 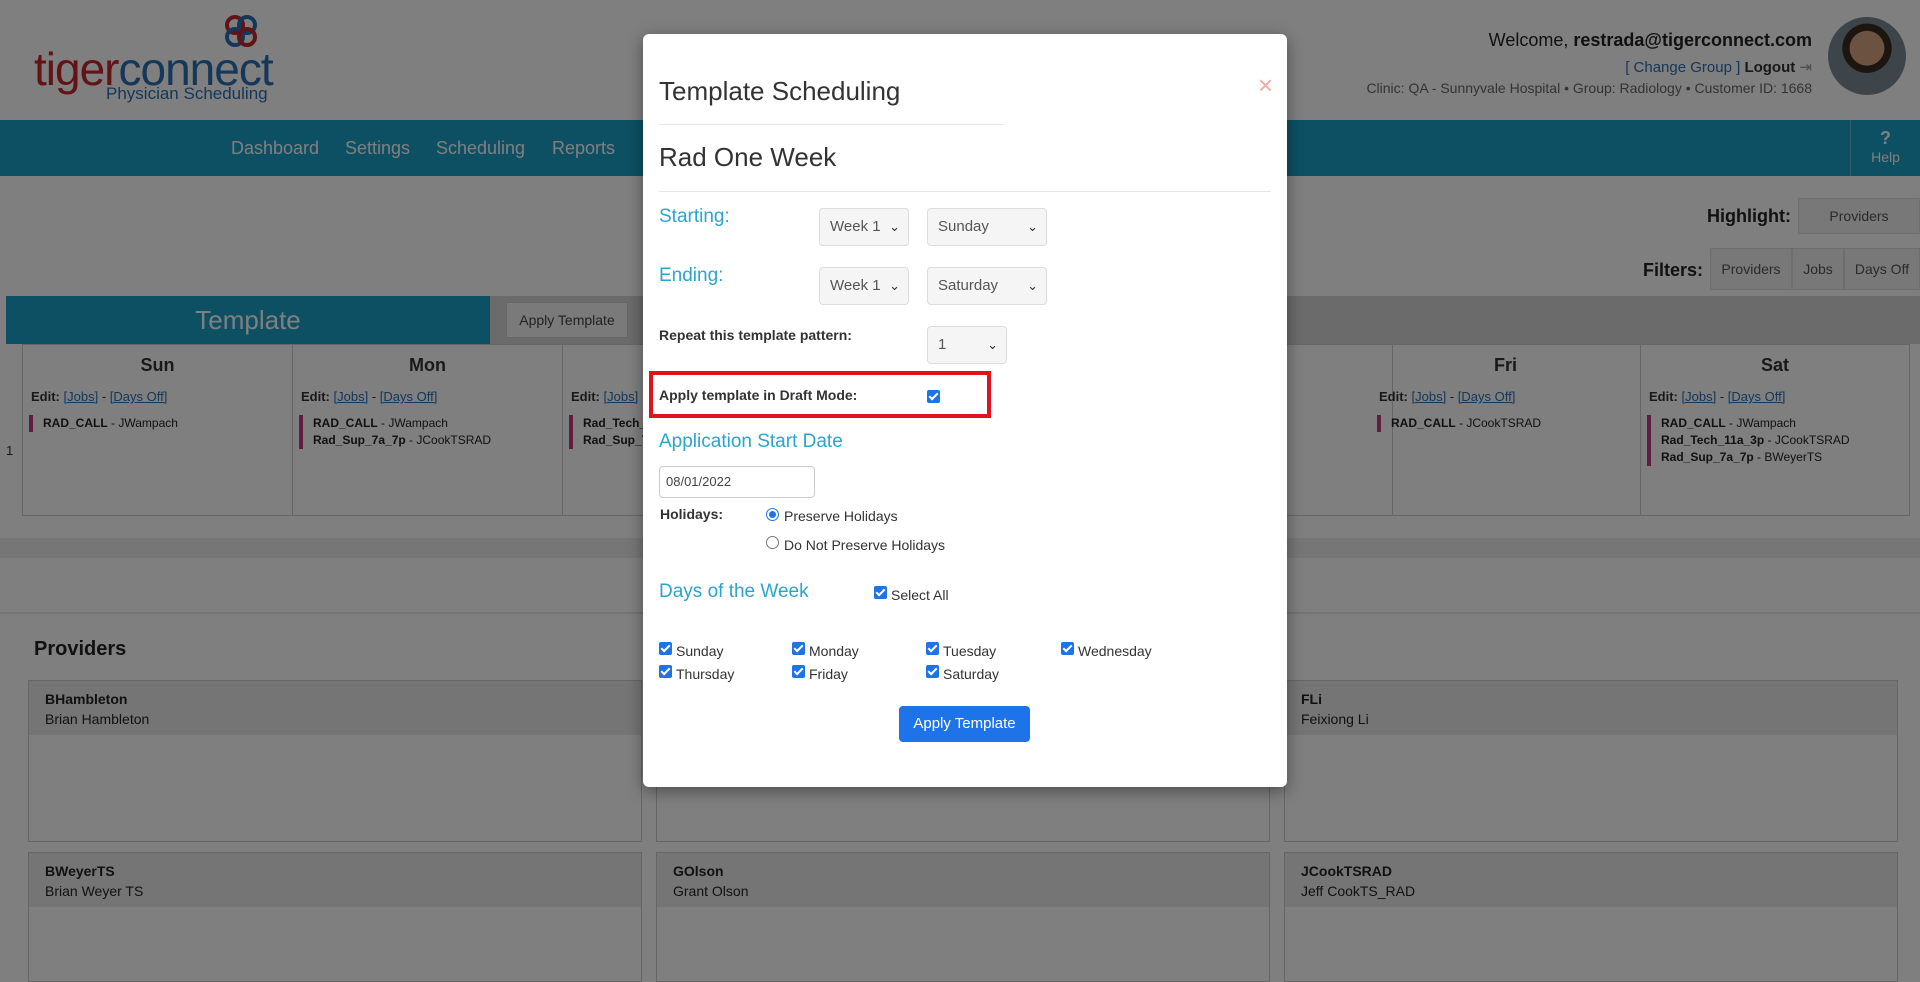 What do you see at coordinates (755, 335) in the screenshot?
I see `repeat-label: Repeat this template pattern:` at bounding box center [755, 335].